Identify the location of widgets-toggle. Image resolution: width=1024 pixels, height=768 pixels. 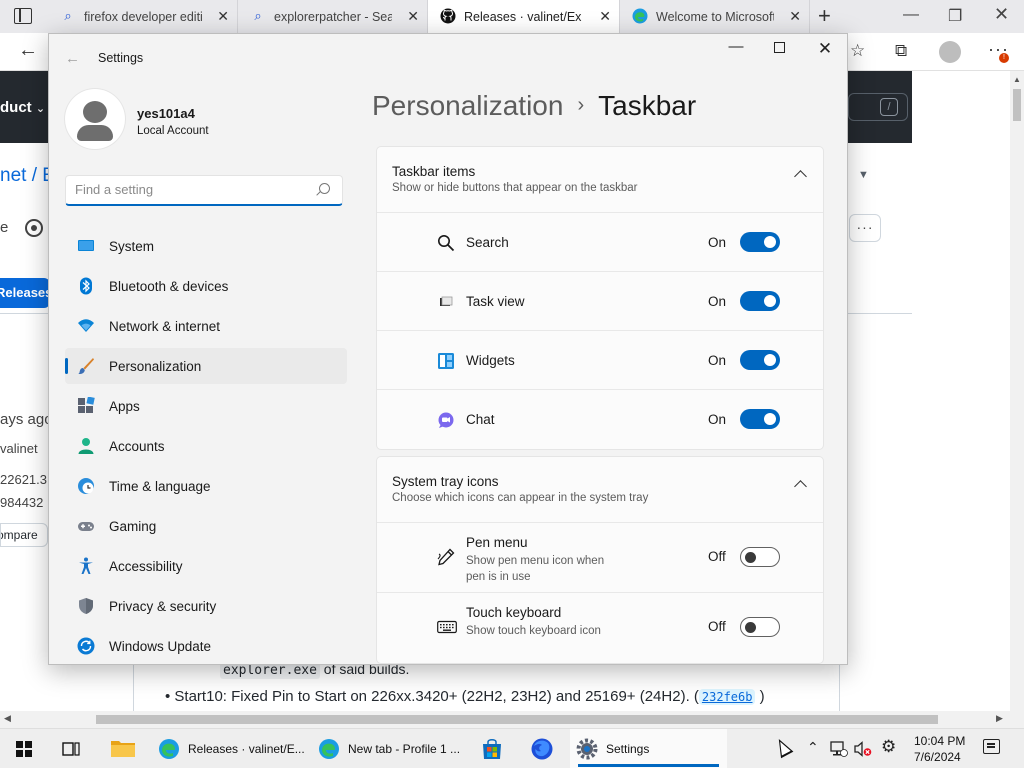
(760, 360).